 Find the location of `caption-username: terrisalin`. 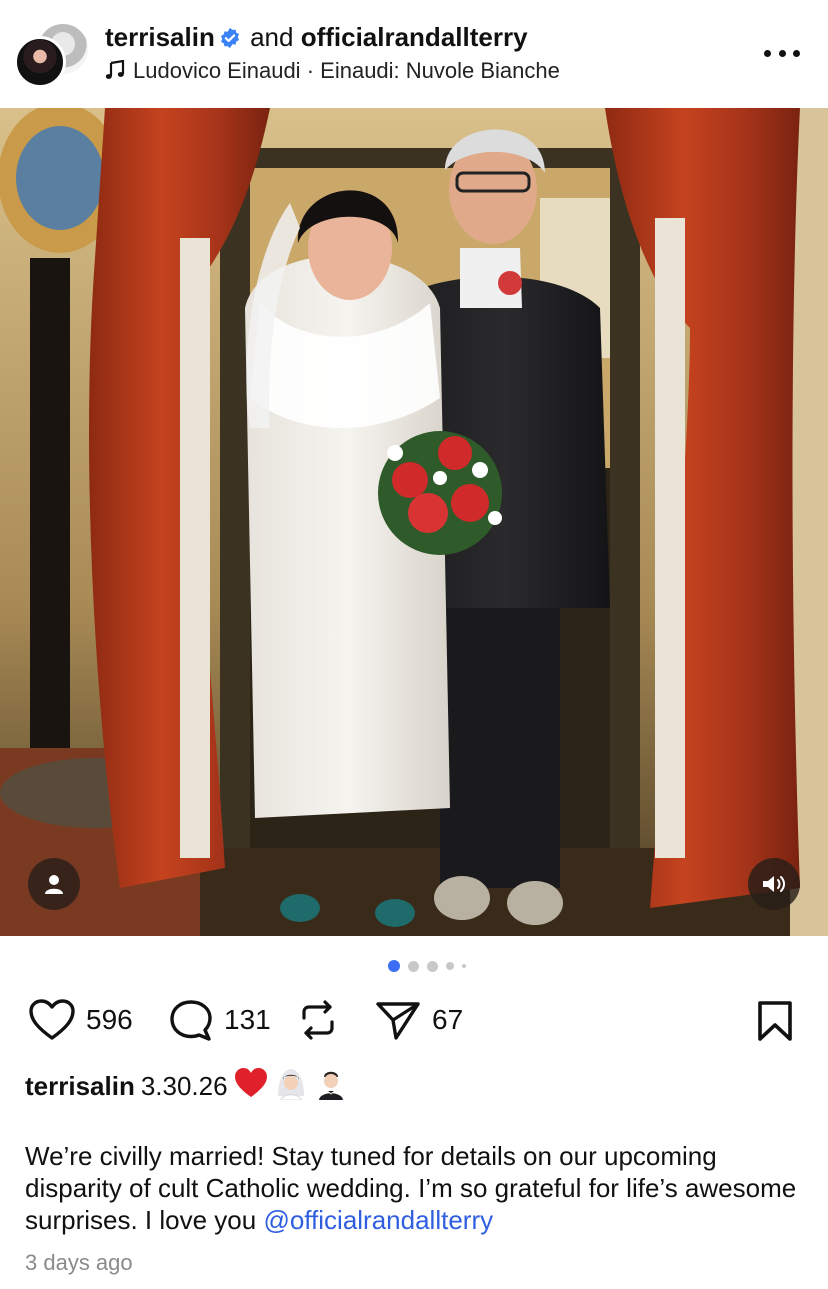

caption-username: terrisalin is located at coordinates (80, 1086).